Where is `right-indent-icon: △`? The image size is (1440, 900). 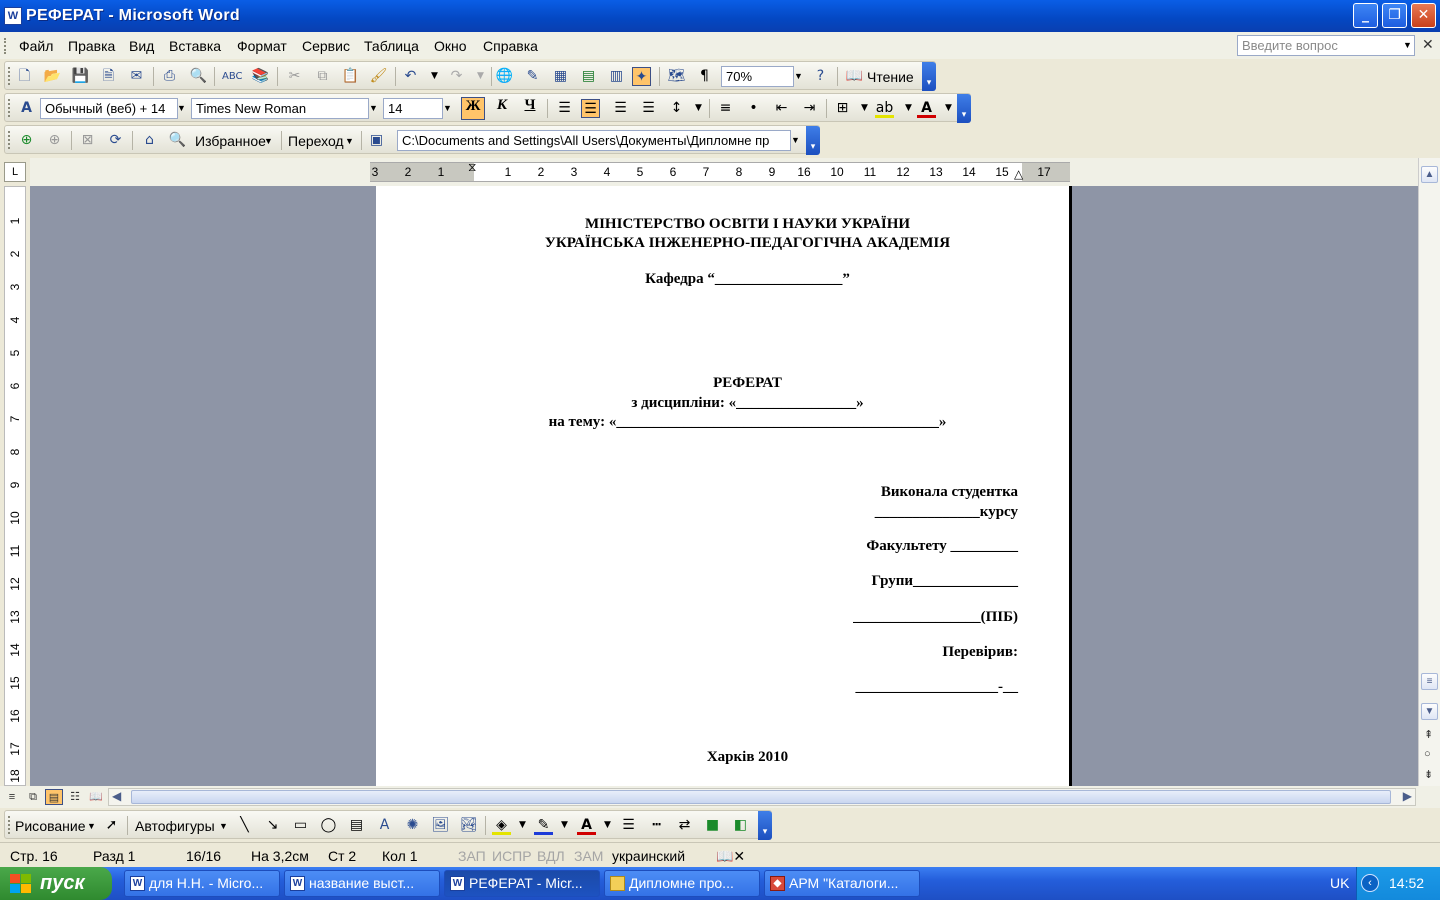
right-indent-icon: △ is located at coordinates (1018, 174).